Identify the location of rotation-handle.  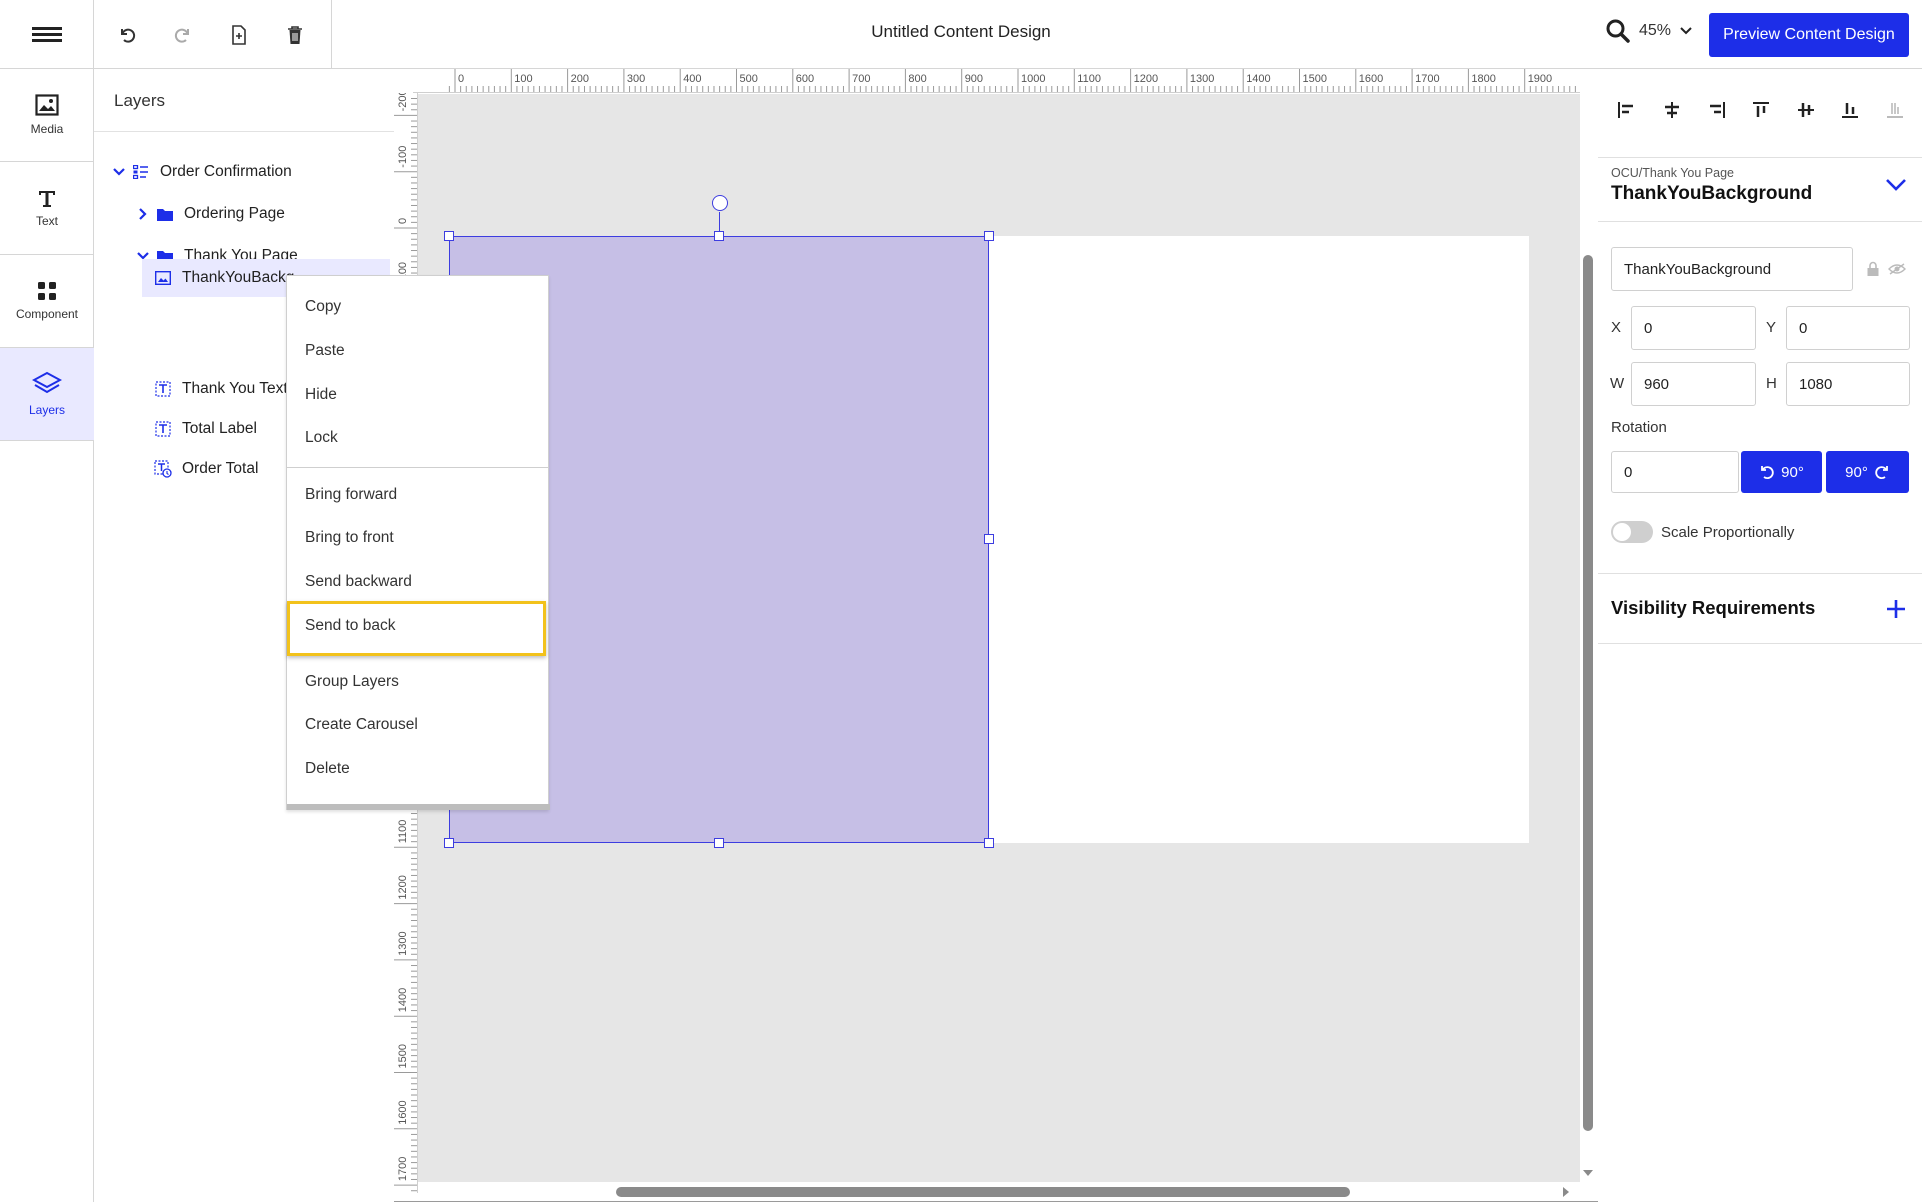
(720, 203).